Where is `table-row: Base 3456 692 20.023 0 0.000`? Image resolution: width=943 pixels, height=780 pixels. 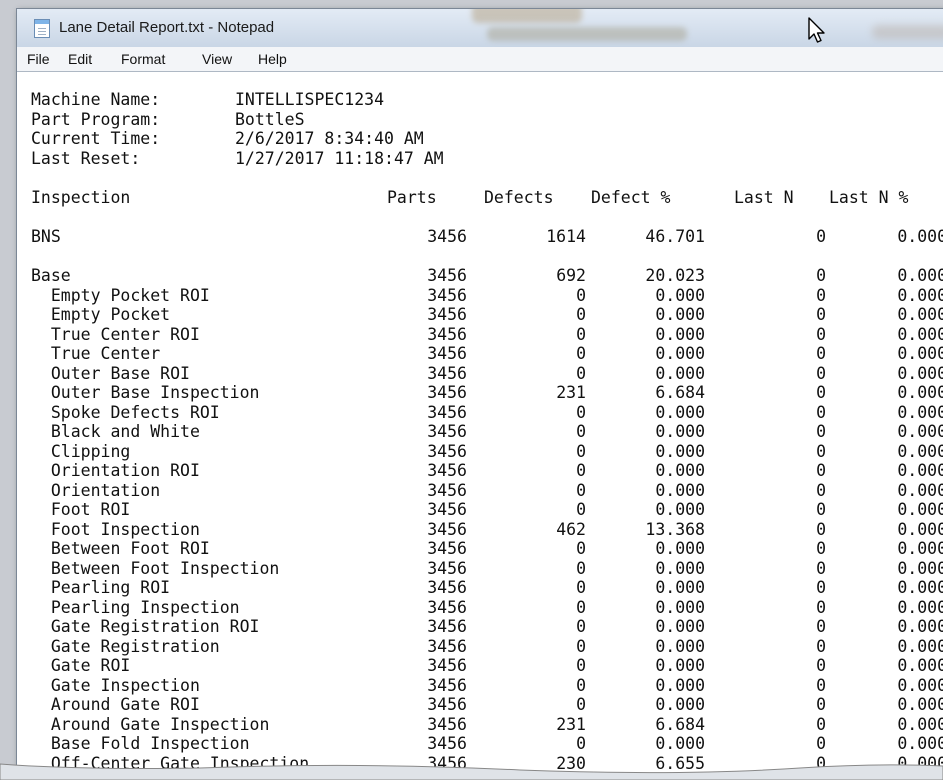
table-row: Base 3456 692 20.023 0 0.000 is located at coordinates (480, 276).